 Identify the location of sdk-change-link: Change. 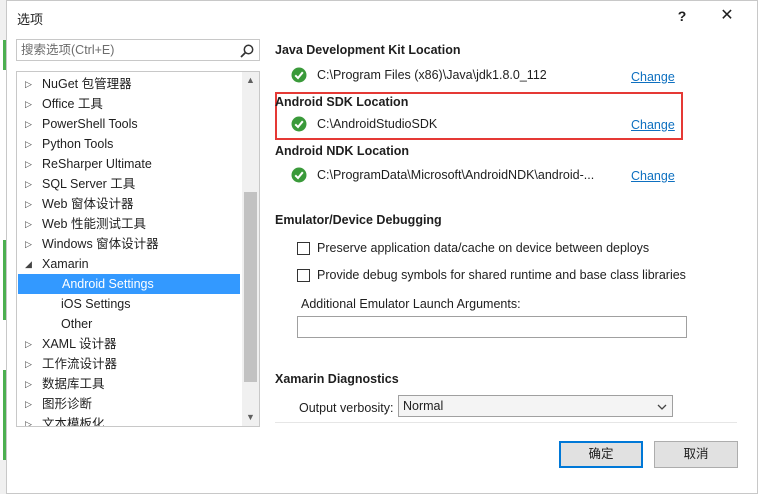
(653, 125).